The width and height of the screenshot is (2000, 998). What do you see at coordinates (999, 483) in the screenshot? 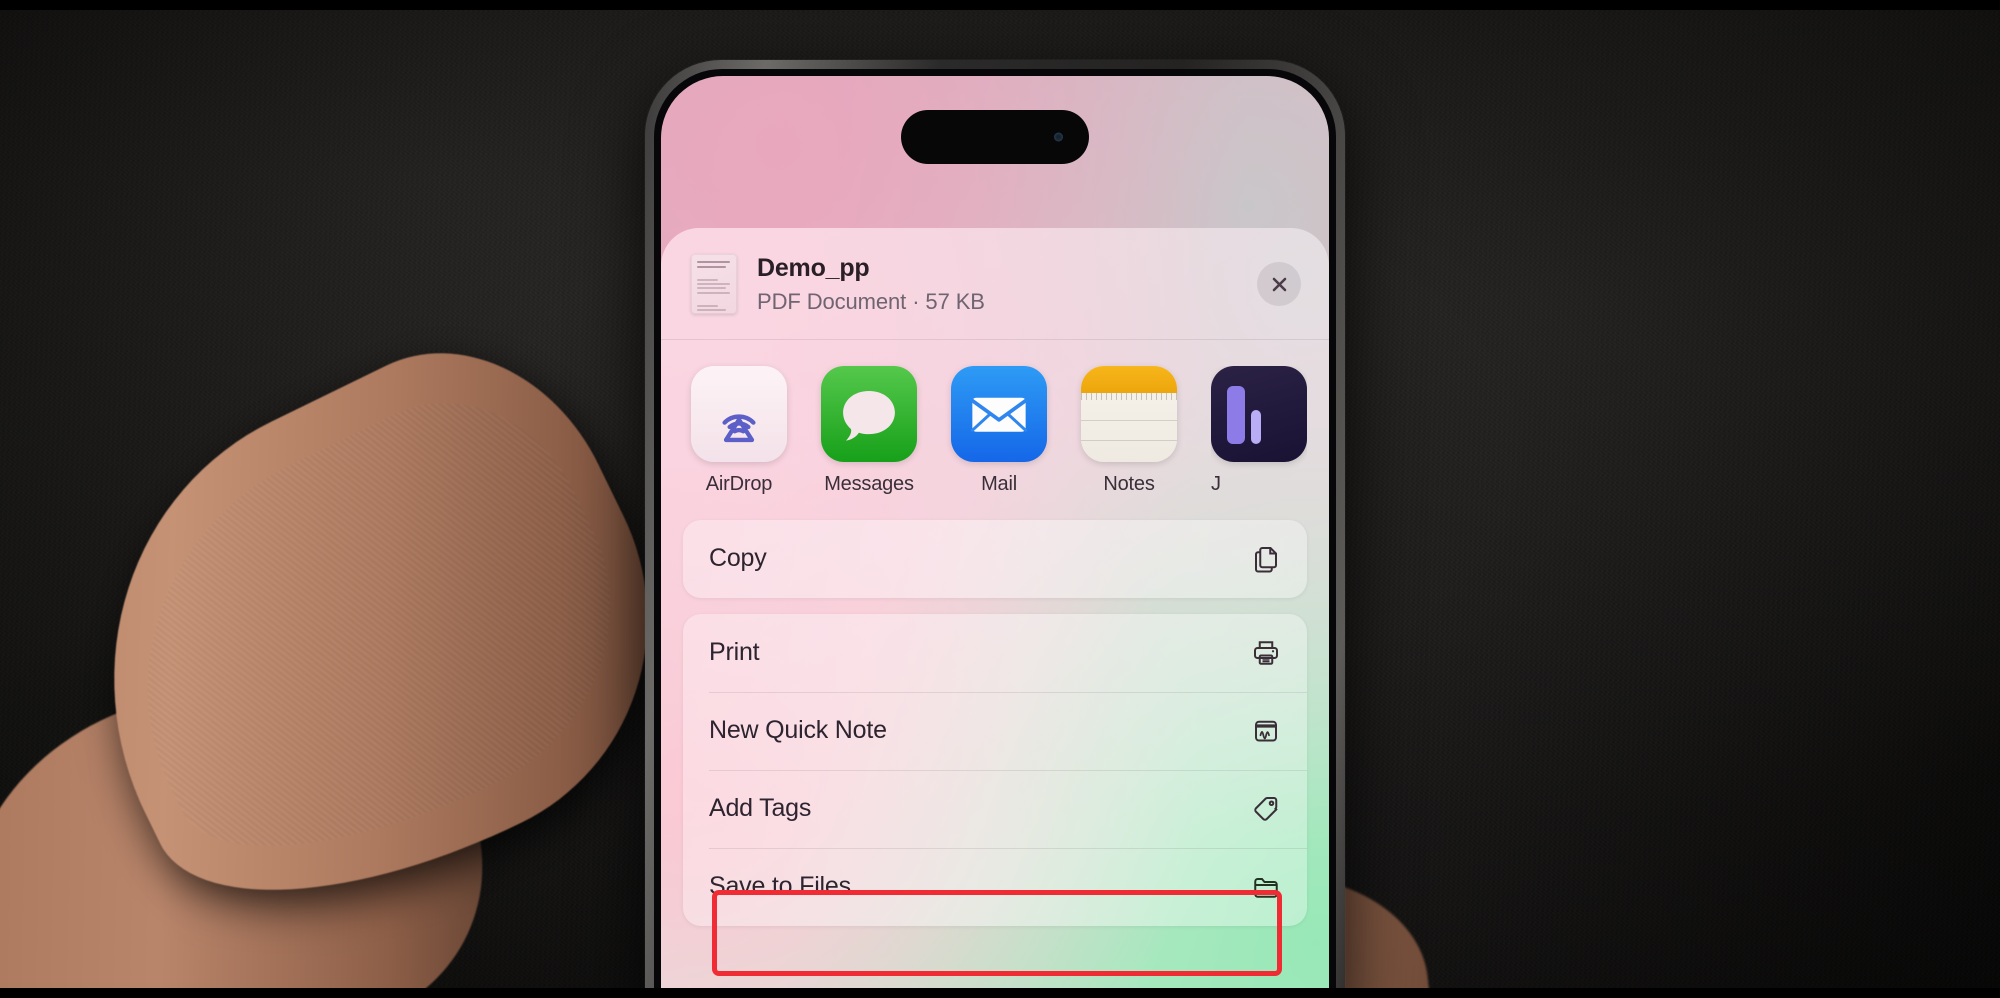
I see `app-label: Mail` at bounding box center [999, 483].